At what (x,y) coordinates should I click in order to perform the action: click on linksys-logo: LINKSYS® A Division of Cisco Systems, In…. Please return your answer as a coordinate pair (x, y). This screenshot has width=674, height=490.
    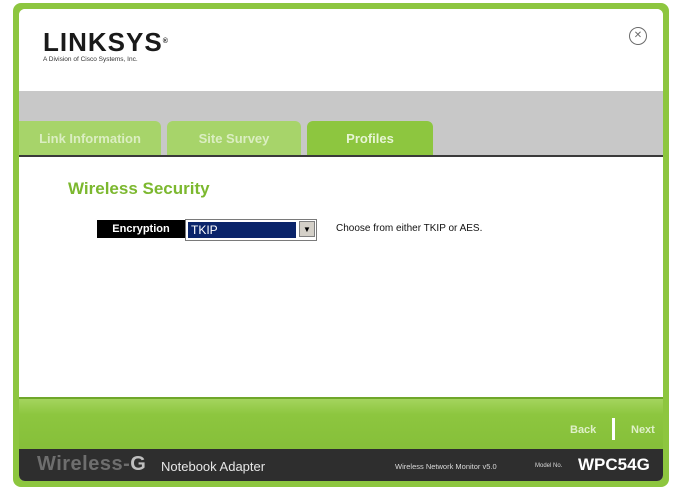
    Looking at the image, I should click on (106, 46).